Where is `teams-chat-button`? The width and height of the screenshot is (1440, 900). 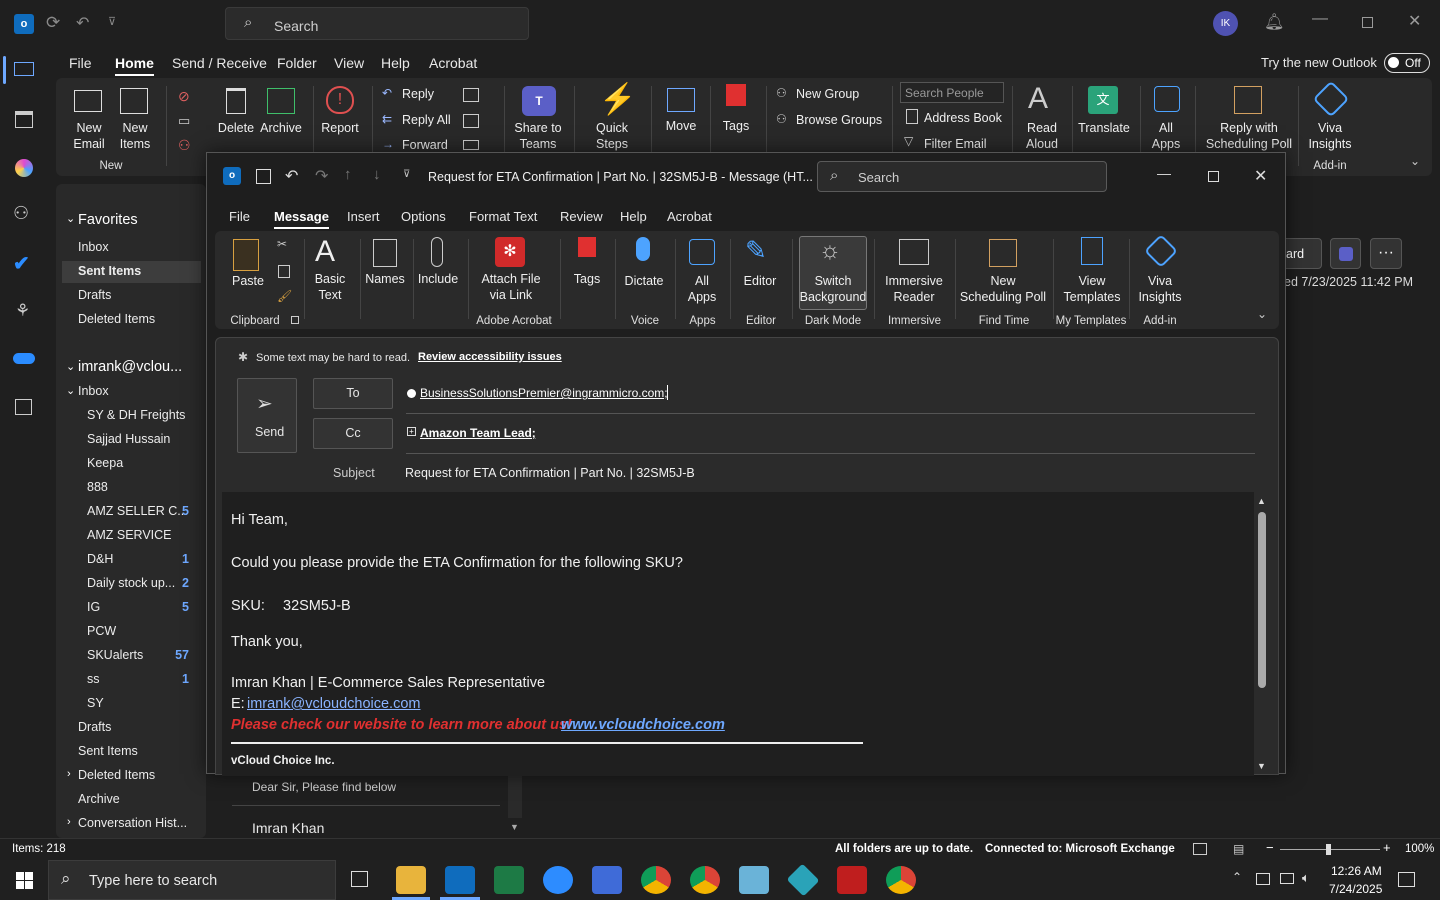
teams-chat-button is located at coordinates (1345, 253).